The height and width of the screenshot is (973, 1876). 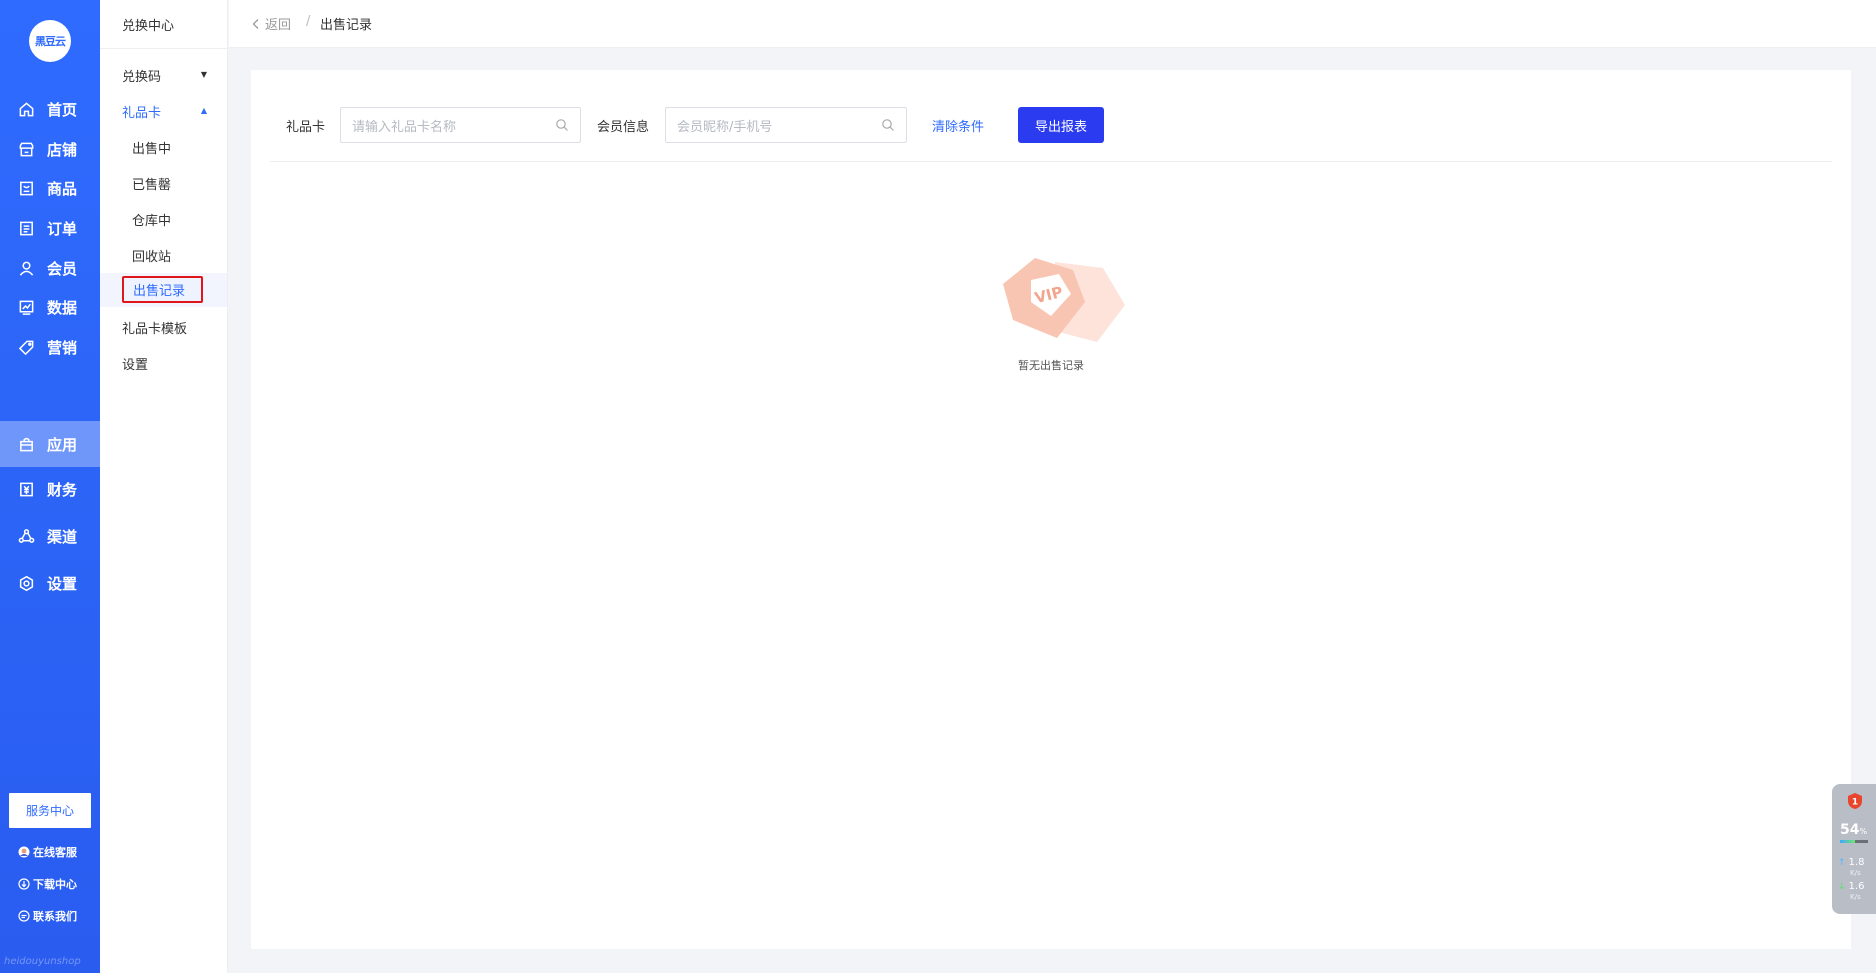 What do you see at coordinates (1842, 887) in the screenshot?
I see `download-arrow-icon: ↓` at bounding box center [1842, 887].